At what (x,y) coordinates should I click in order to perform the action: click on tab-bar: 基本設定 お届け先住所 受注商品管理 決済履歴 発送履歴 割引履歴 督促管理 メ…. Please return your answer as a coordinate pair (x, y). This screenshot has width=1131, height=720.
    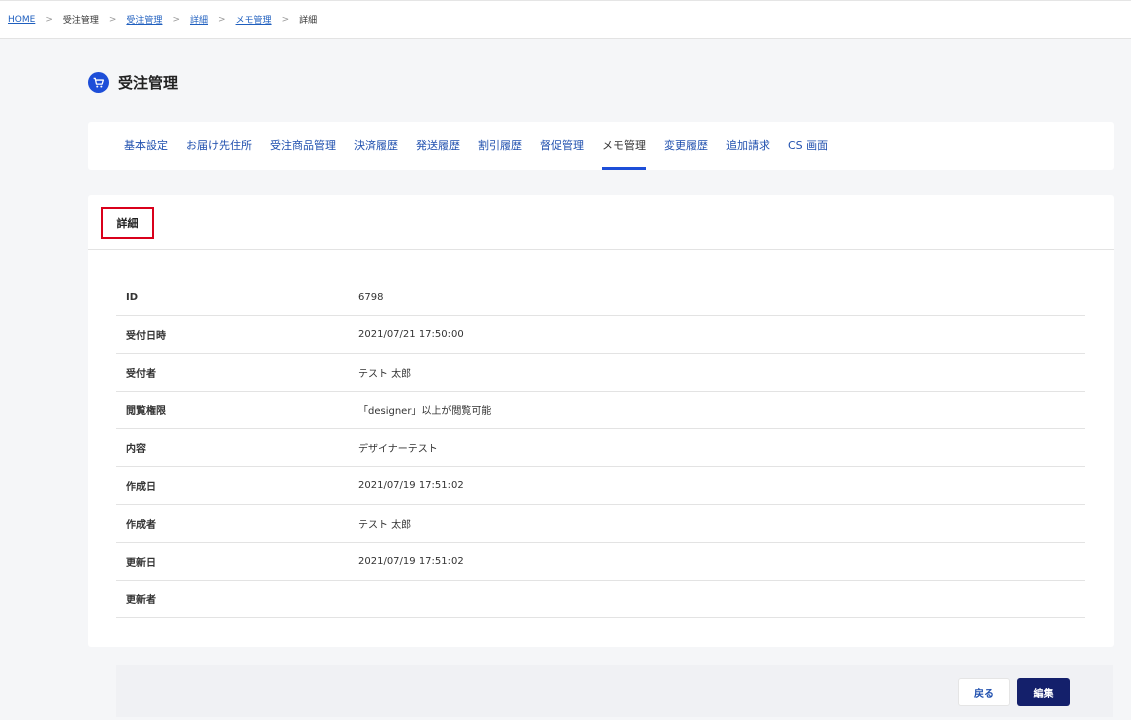
    Looking at the image, I should click on (601, 146).